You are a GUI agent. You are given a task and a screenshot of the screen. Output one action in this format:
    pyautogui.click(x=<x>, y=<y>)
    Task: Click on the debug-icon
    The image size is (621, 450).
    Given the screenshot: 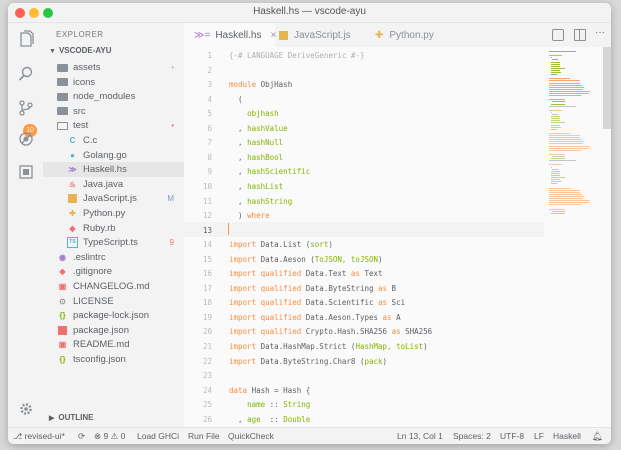 What is the action you would take?
    pyautogui.click(x=25, y=138)
    